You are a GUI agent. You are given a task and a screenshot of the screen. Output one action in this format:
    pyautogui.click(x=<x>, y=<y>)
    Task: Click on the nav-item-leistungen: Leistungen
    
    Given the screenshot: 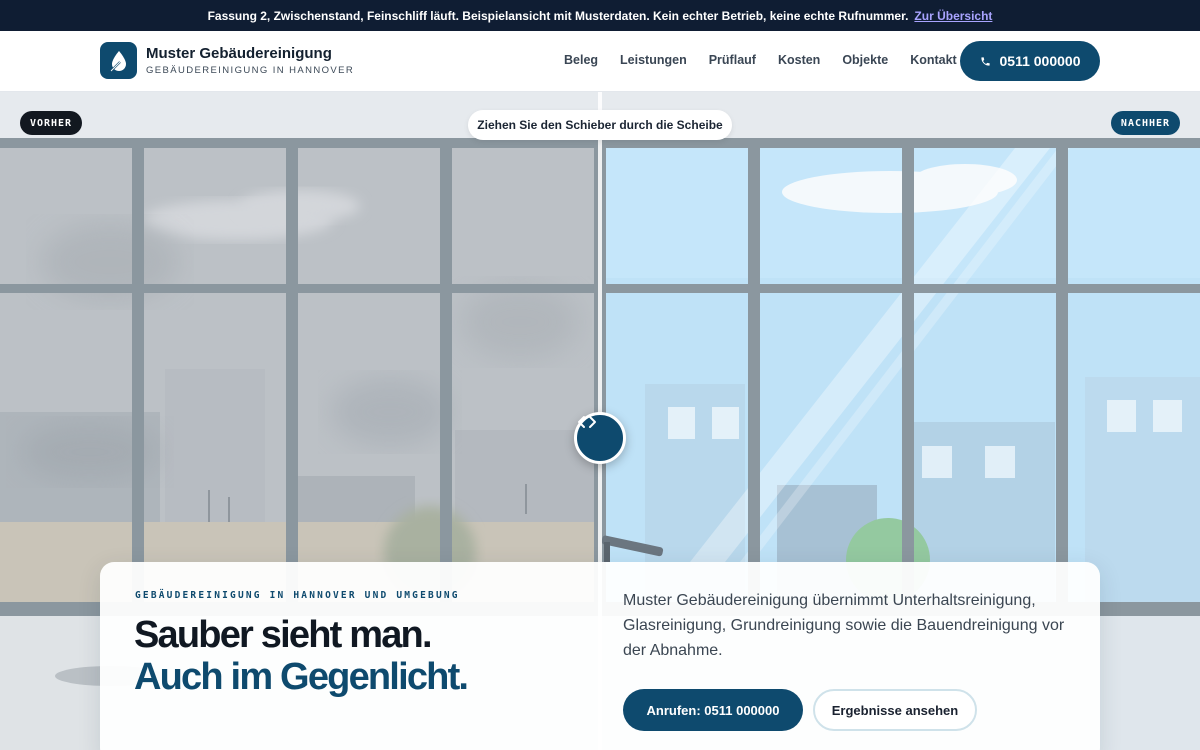 What is the action you would take?
    pyautogui.click(x=653, y=60)
    